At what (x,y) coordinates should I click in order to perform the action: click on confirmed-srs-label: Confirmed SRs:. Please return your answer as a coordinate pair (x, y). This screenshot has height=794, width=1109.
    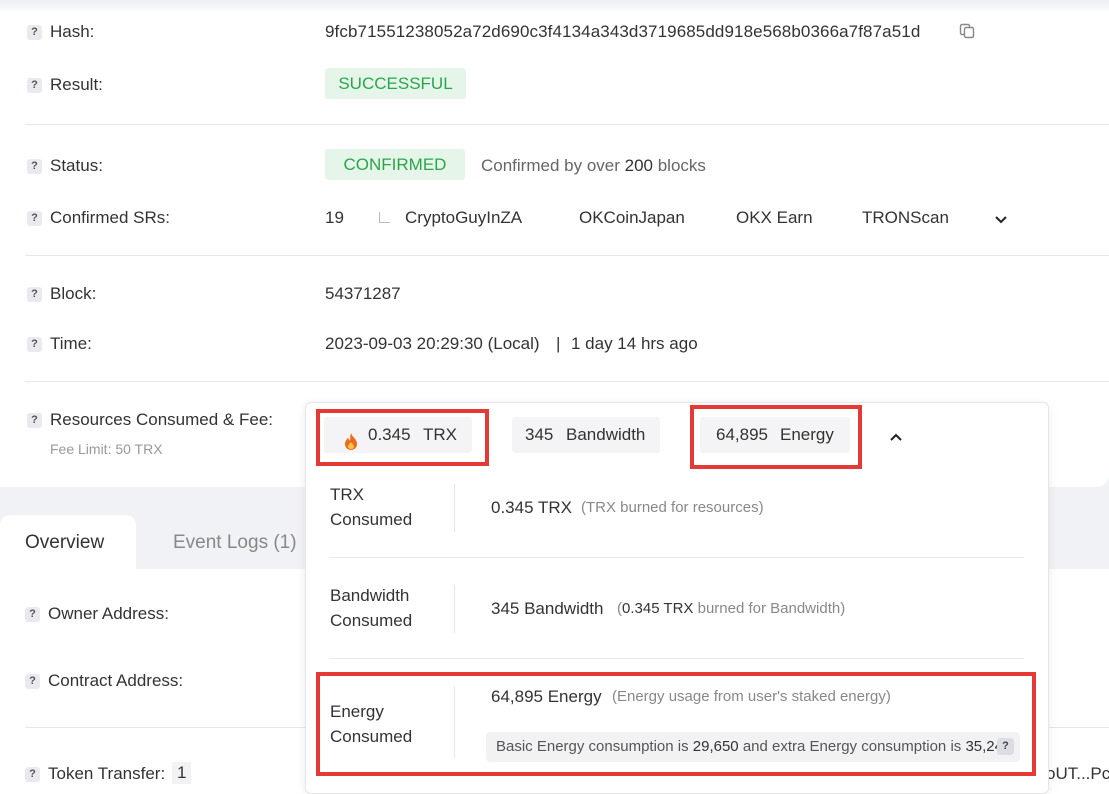
    Looking at the image, I should click on (110, 217).